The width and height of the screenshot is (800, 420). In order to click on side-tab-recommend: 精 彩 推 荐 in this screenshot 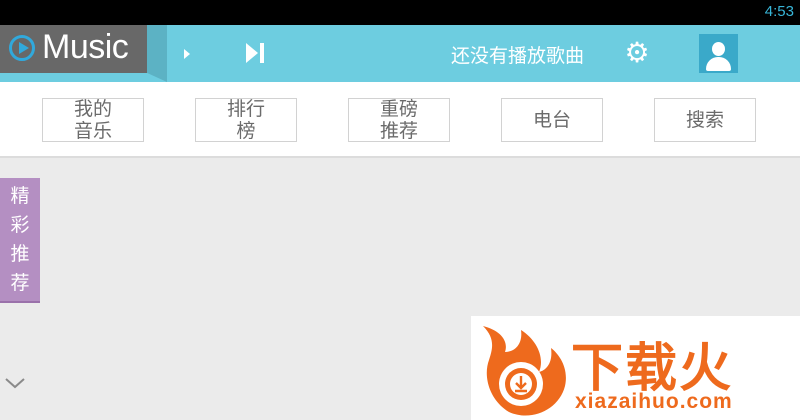, I will do `click(20, 240)`.